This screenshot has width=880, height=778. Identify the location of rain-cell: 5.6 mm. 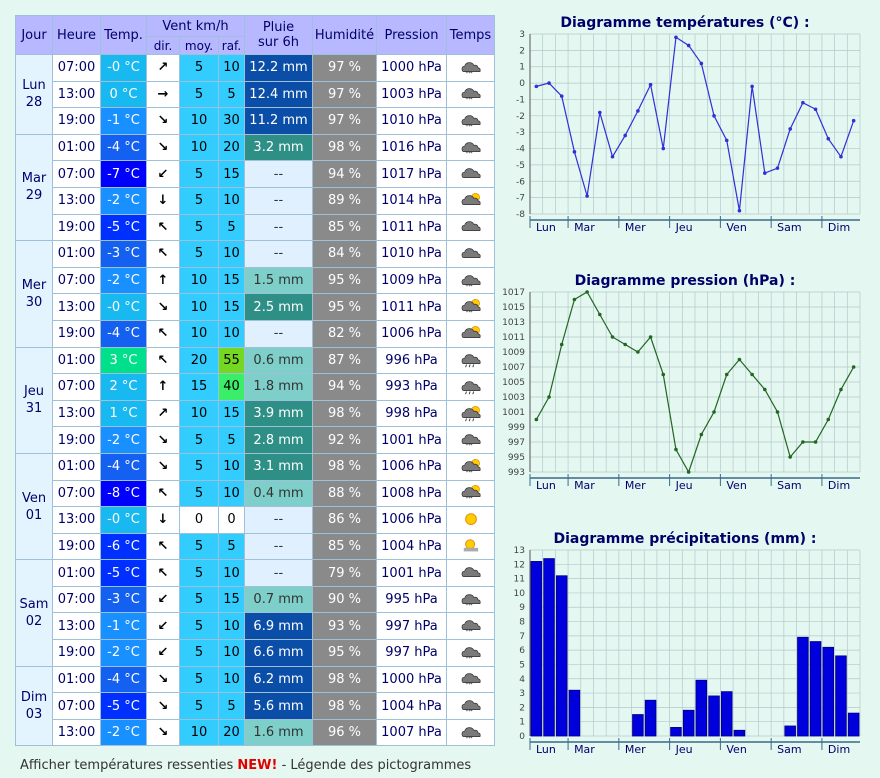
(278, 706).